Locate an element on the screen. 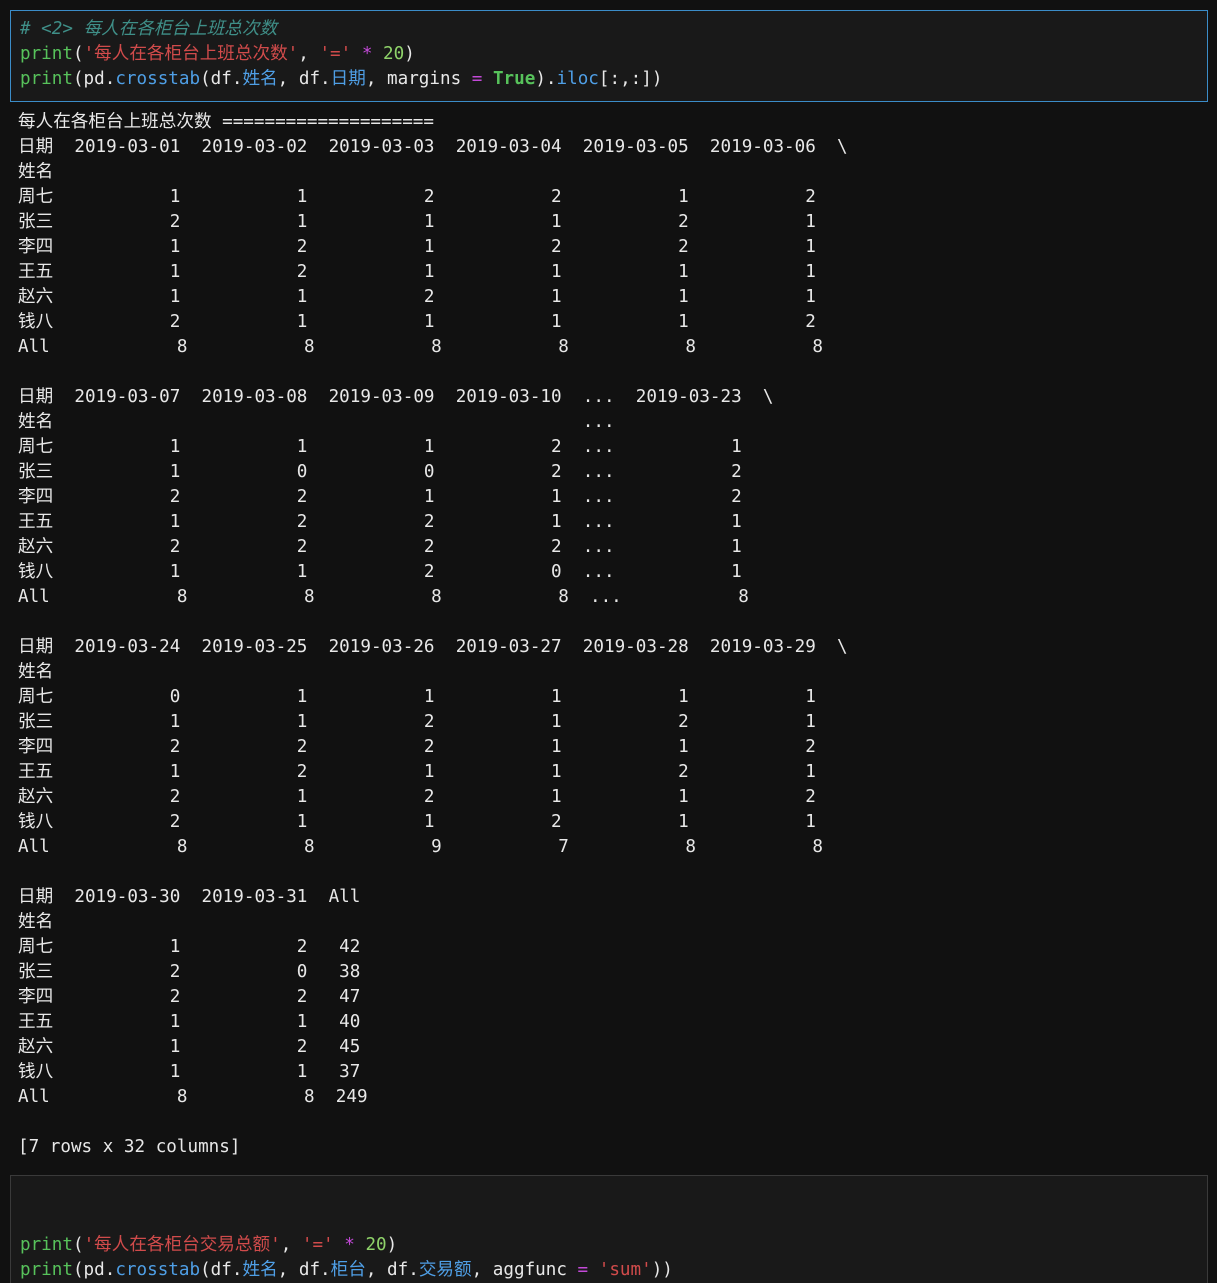  code-token: )) is located at coordinates (662, 1270).